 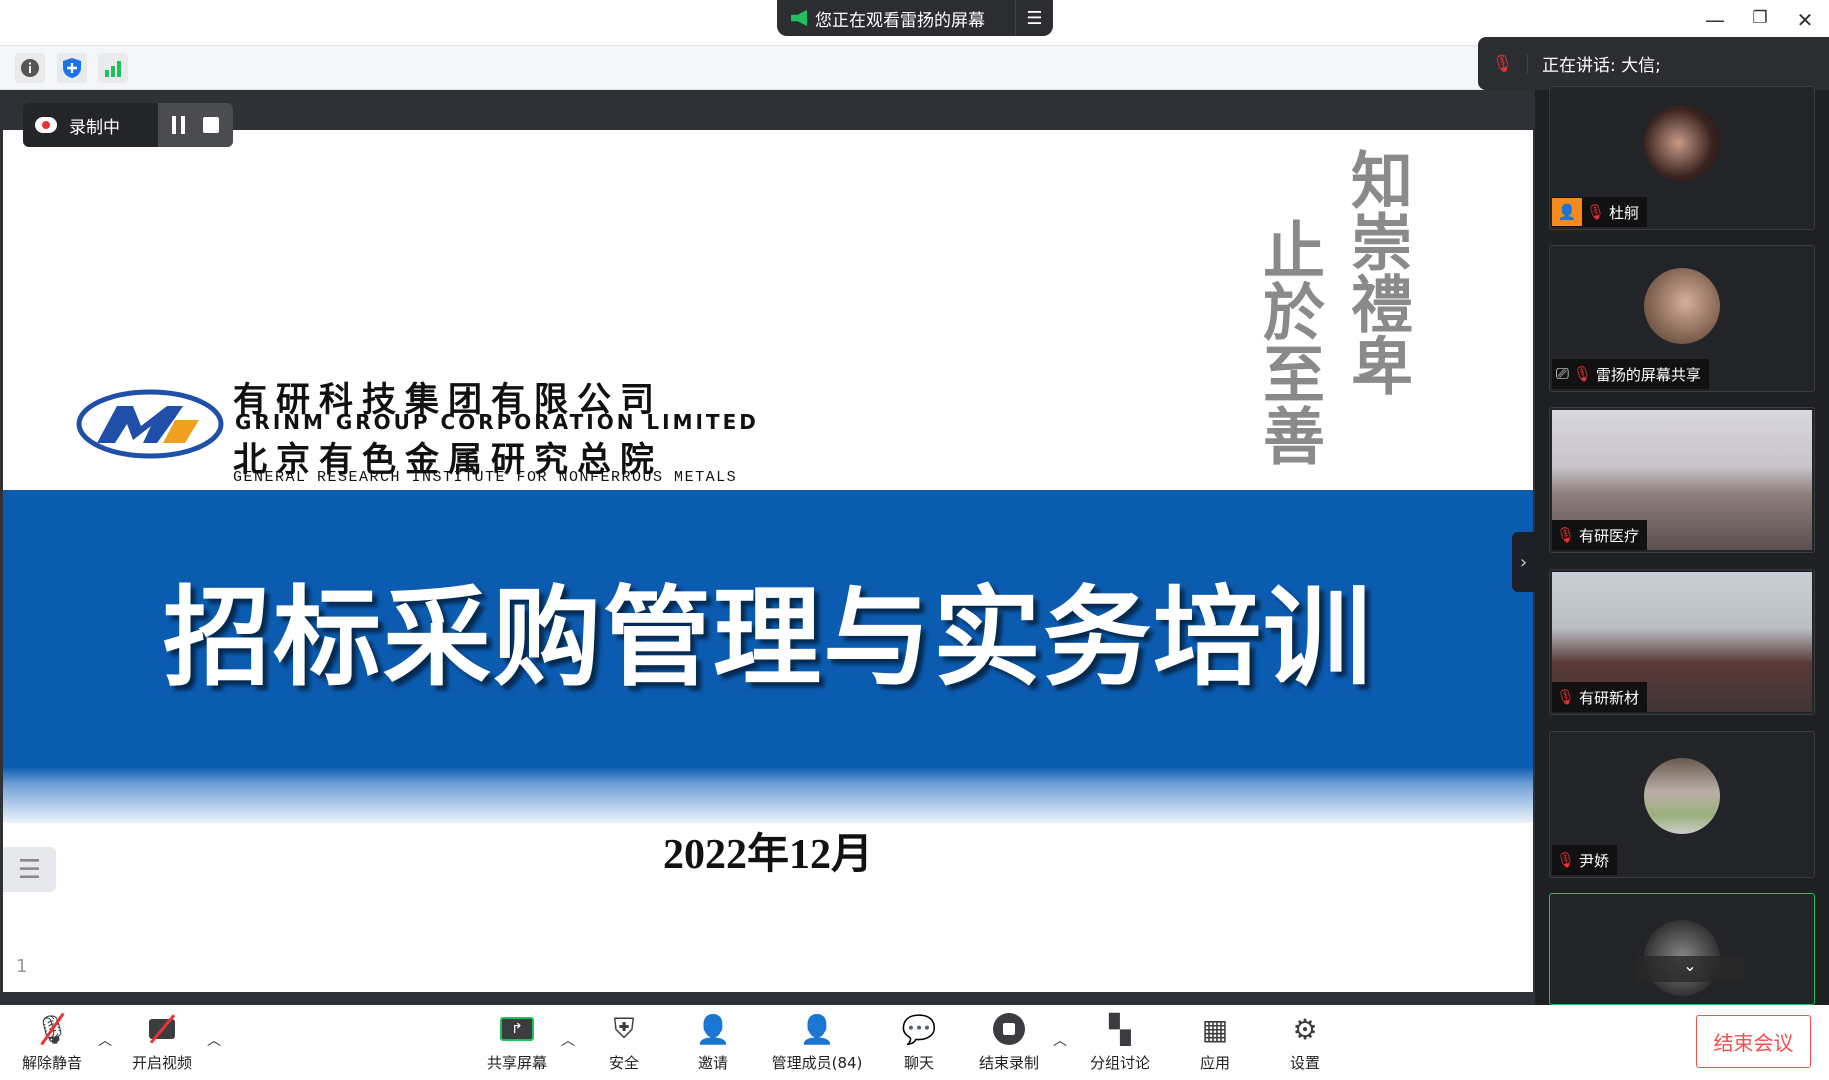 I want to click on scroll-down-button: ⌄, so click(x=1690, y=969).